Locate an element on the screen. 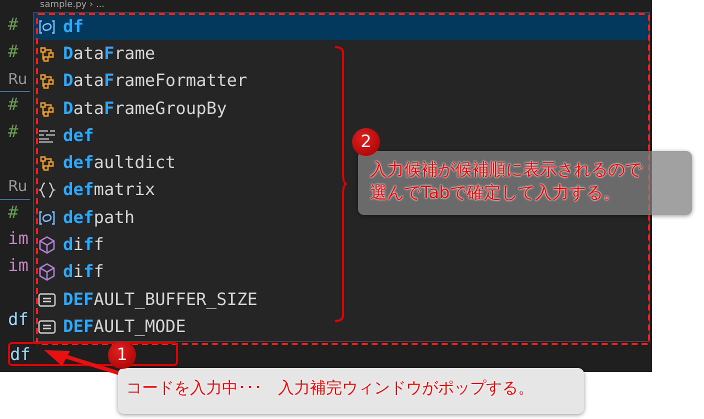  braces-icon is located at coordinates (47, 190).